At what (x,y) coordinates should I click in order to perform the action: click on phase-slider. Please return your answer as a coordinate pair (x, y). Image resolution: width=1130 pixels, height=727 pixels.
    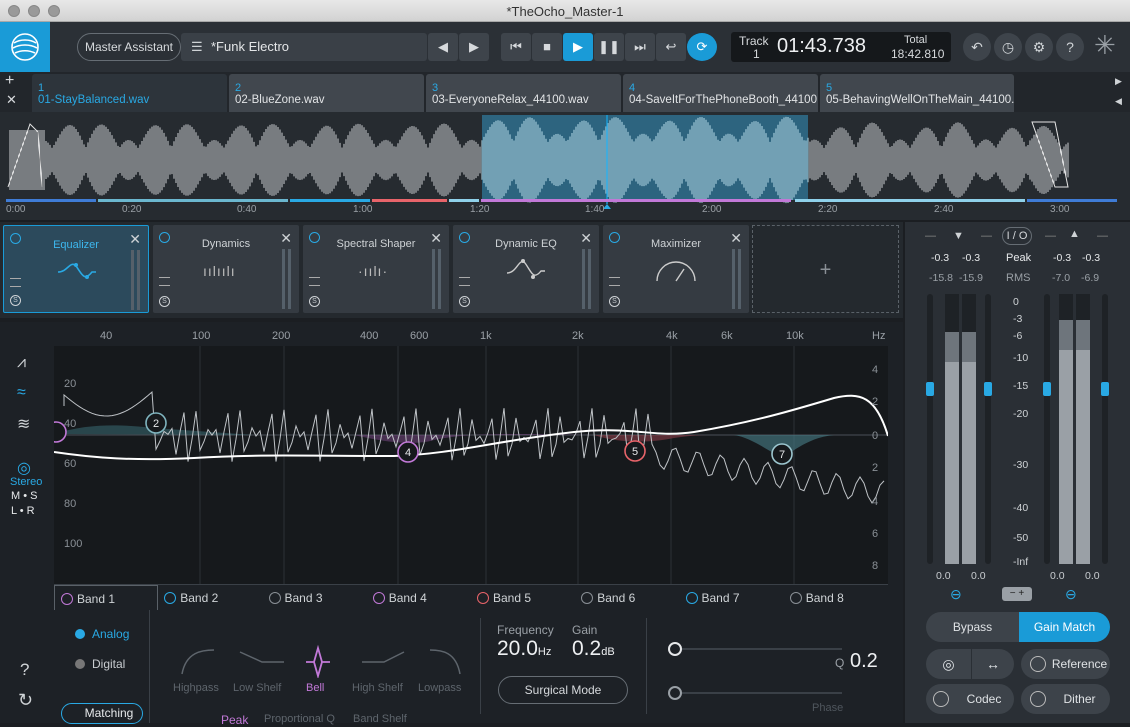
    Looking at the image, I should click on (758, 693).